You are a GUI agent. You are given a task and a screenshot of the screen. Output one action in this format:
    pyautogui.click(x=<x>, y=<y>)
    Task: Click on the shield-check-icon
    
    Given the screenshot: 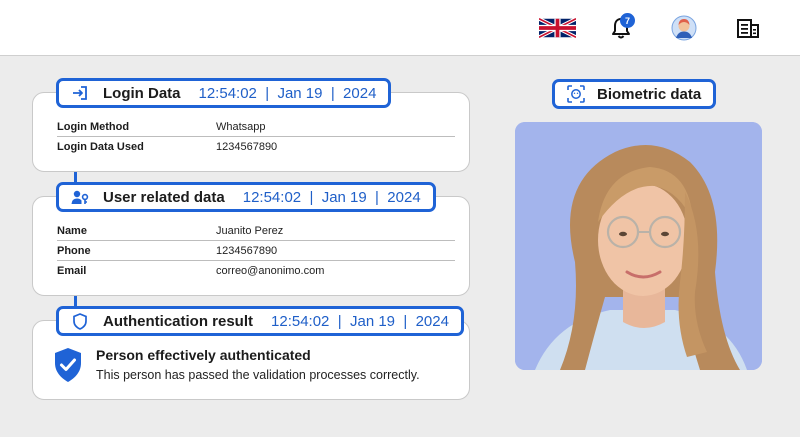 What is the action you would take?
    pyautogui.click(x=68, y=365)
    